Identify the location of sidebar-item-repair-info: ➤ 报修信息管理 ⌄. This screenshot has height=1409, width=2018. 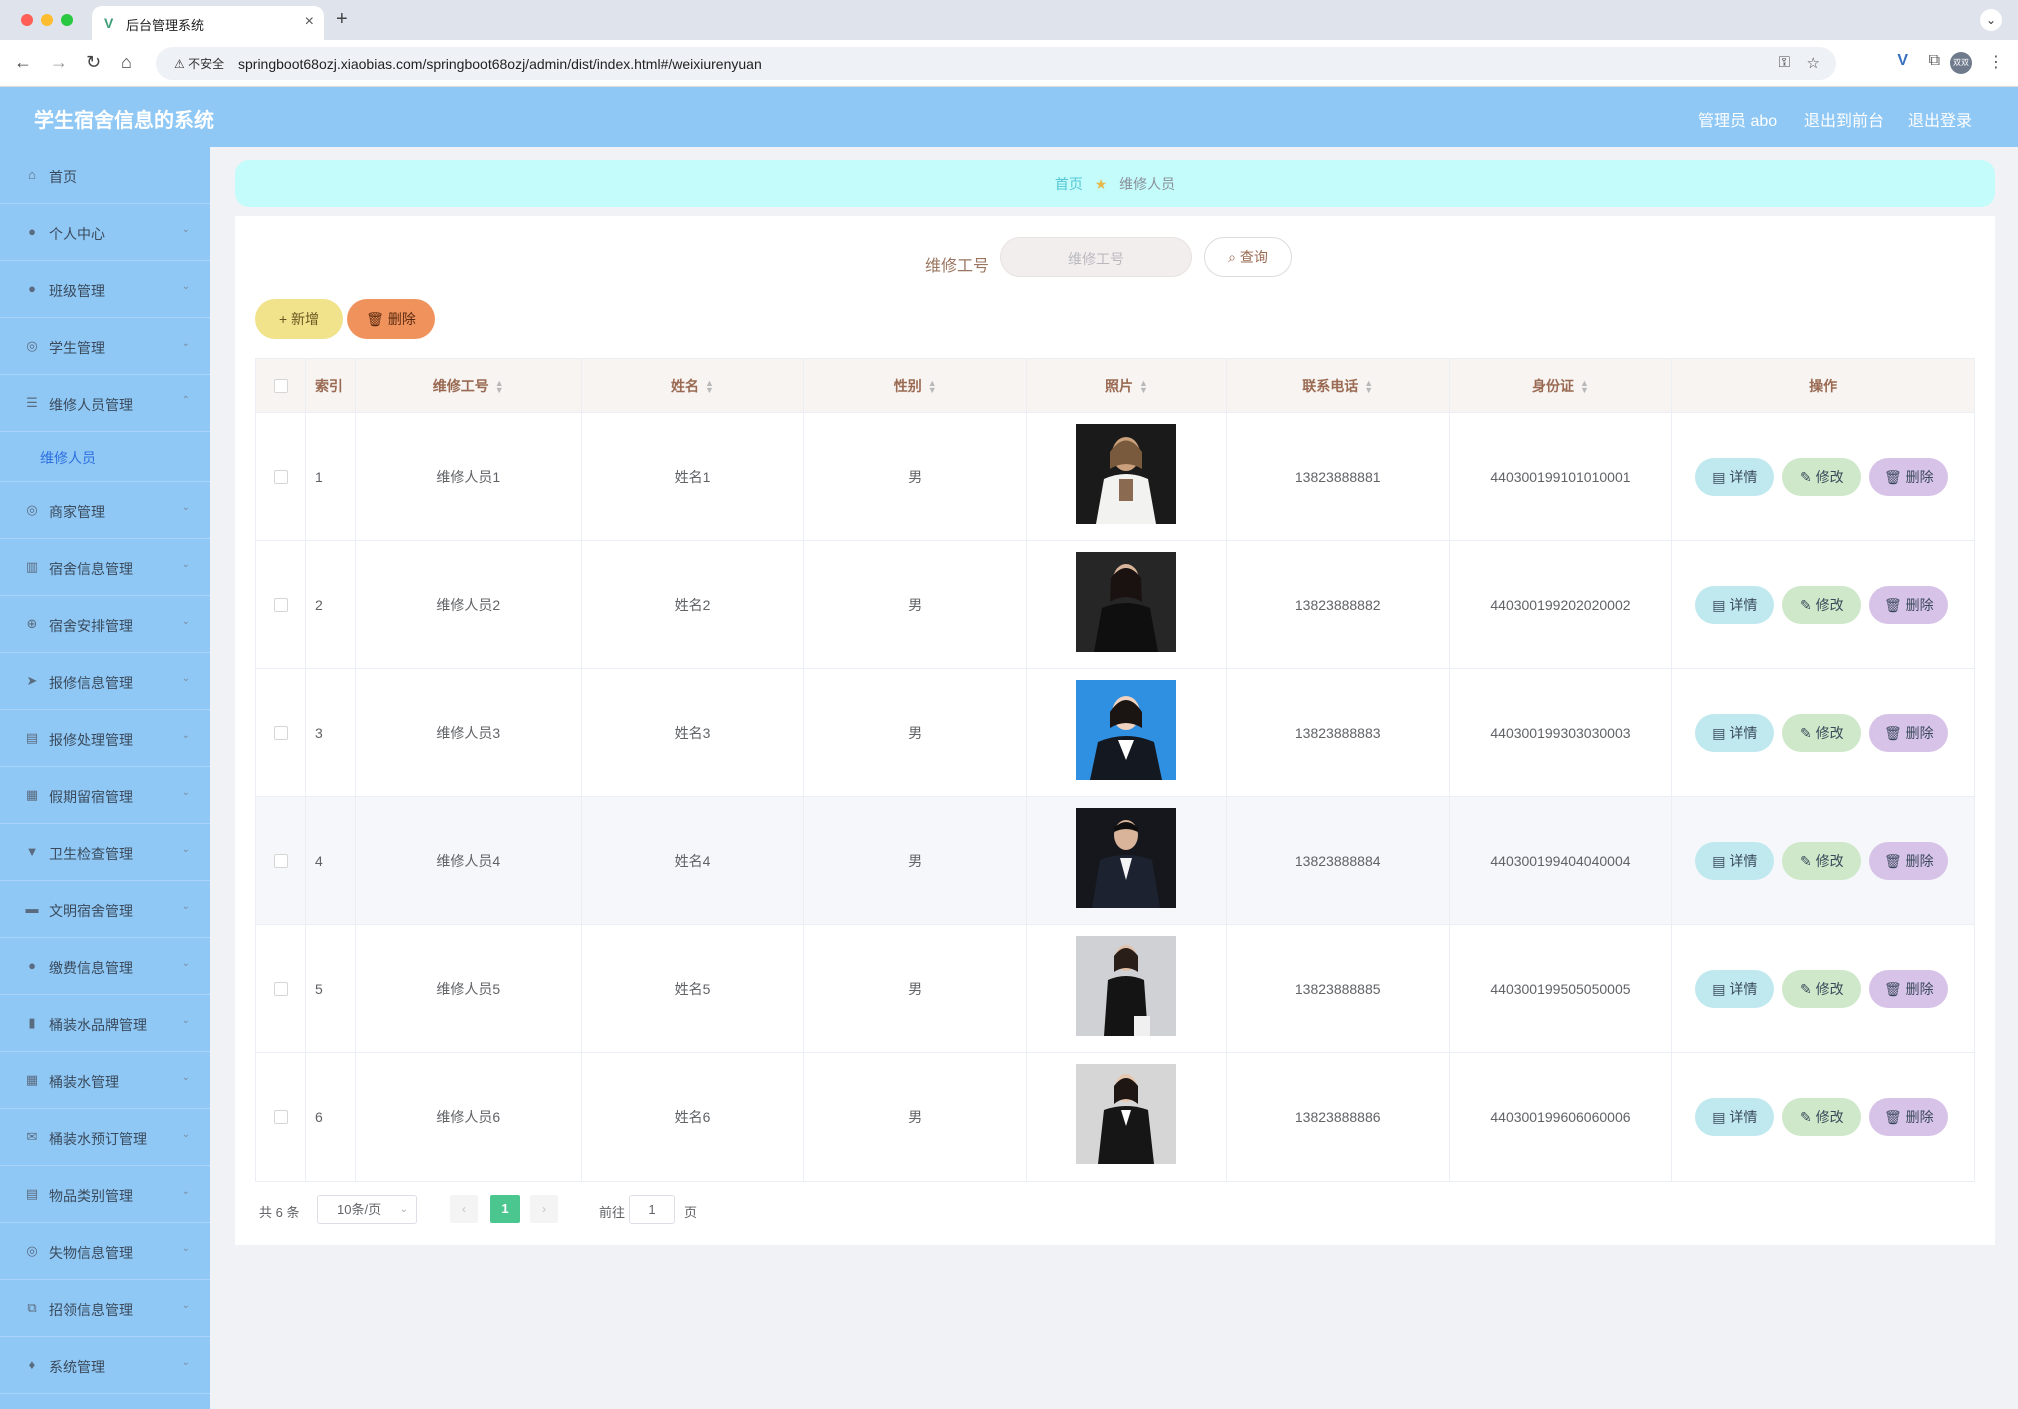
(105, 681).